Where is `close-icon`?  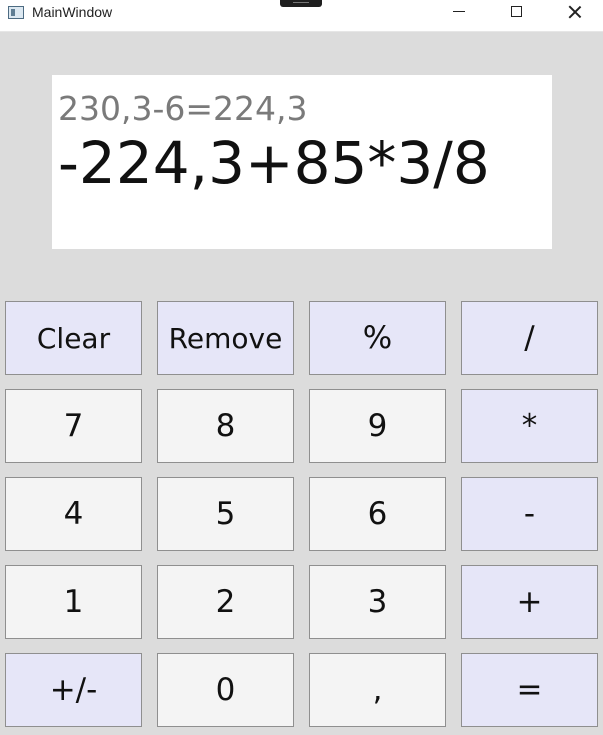 close-icon is located at coordinates (575, 12).